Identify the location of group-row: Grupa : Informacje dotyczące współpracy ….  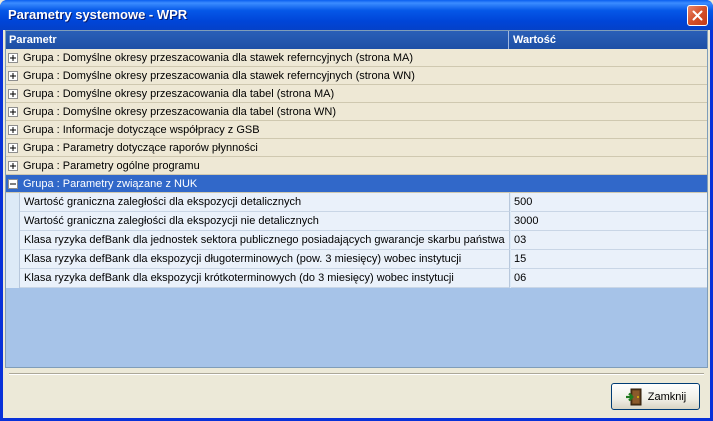
(356, 130).